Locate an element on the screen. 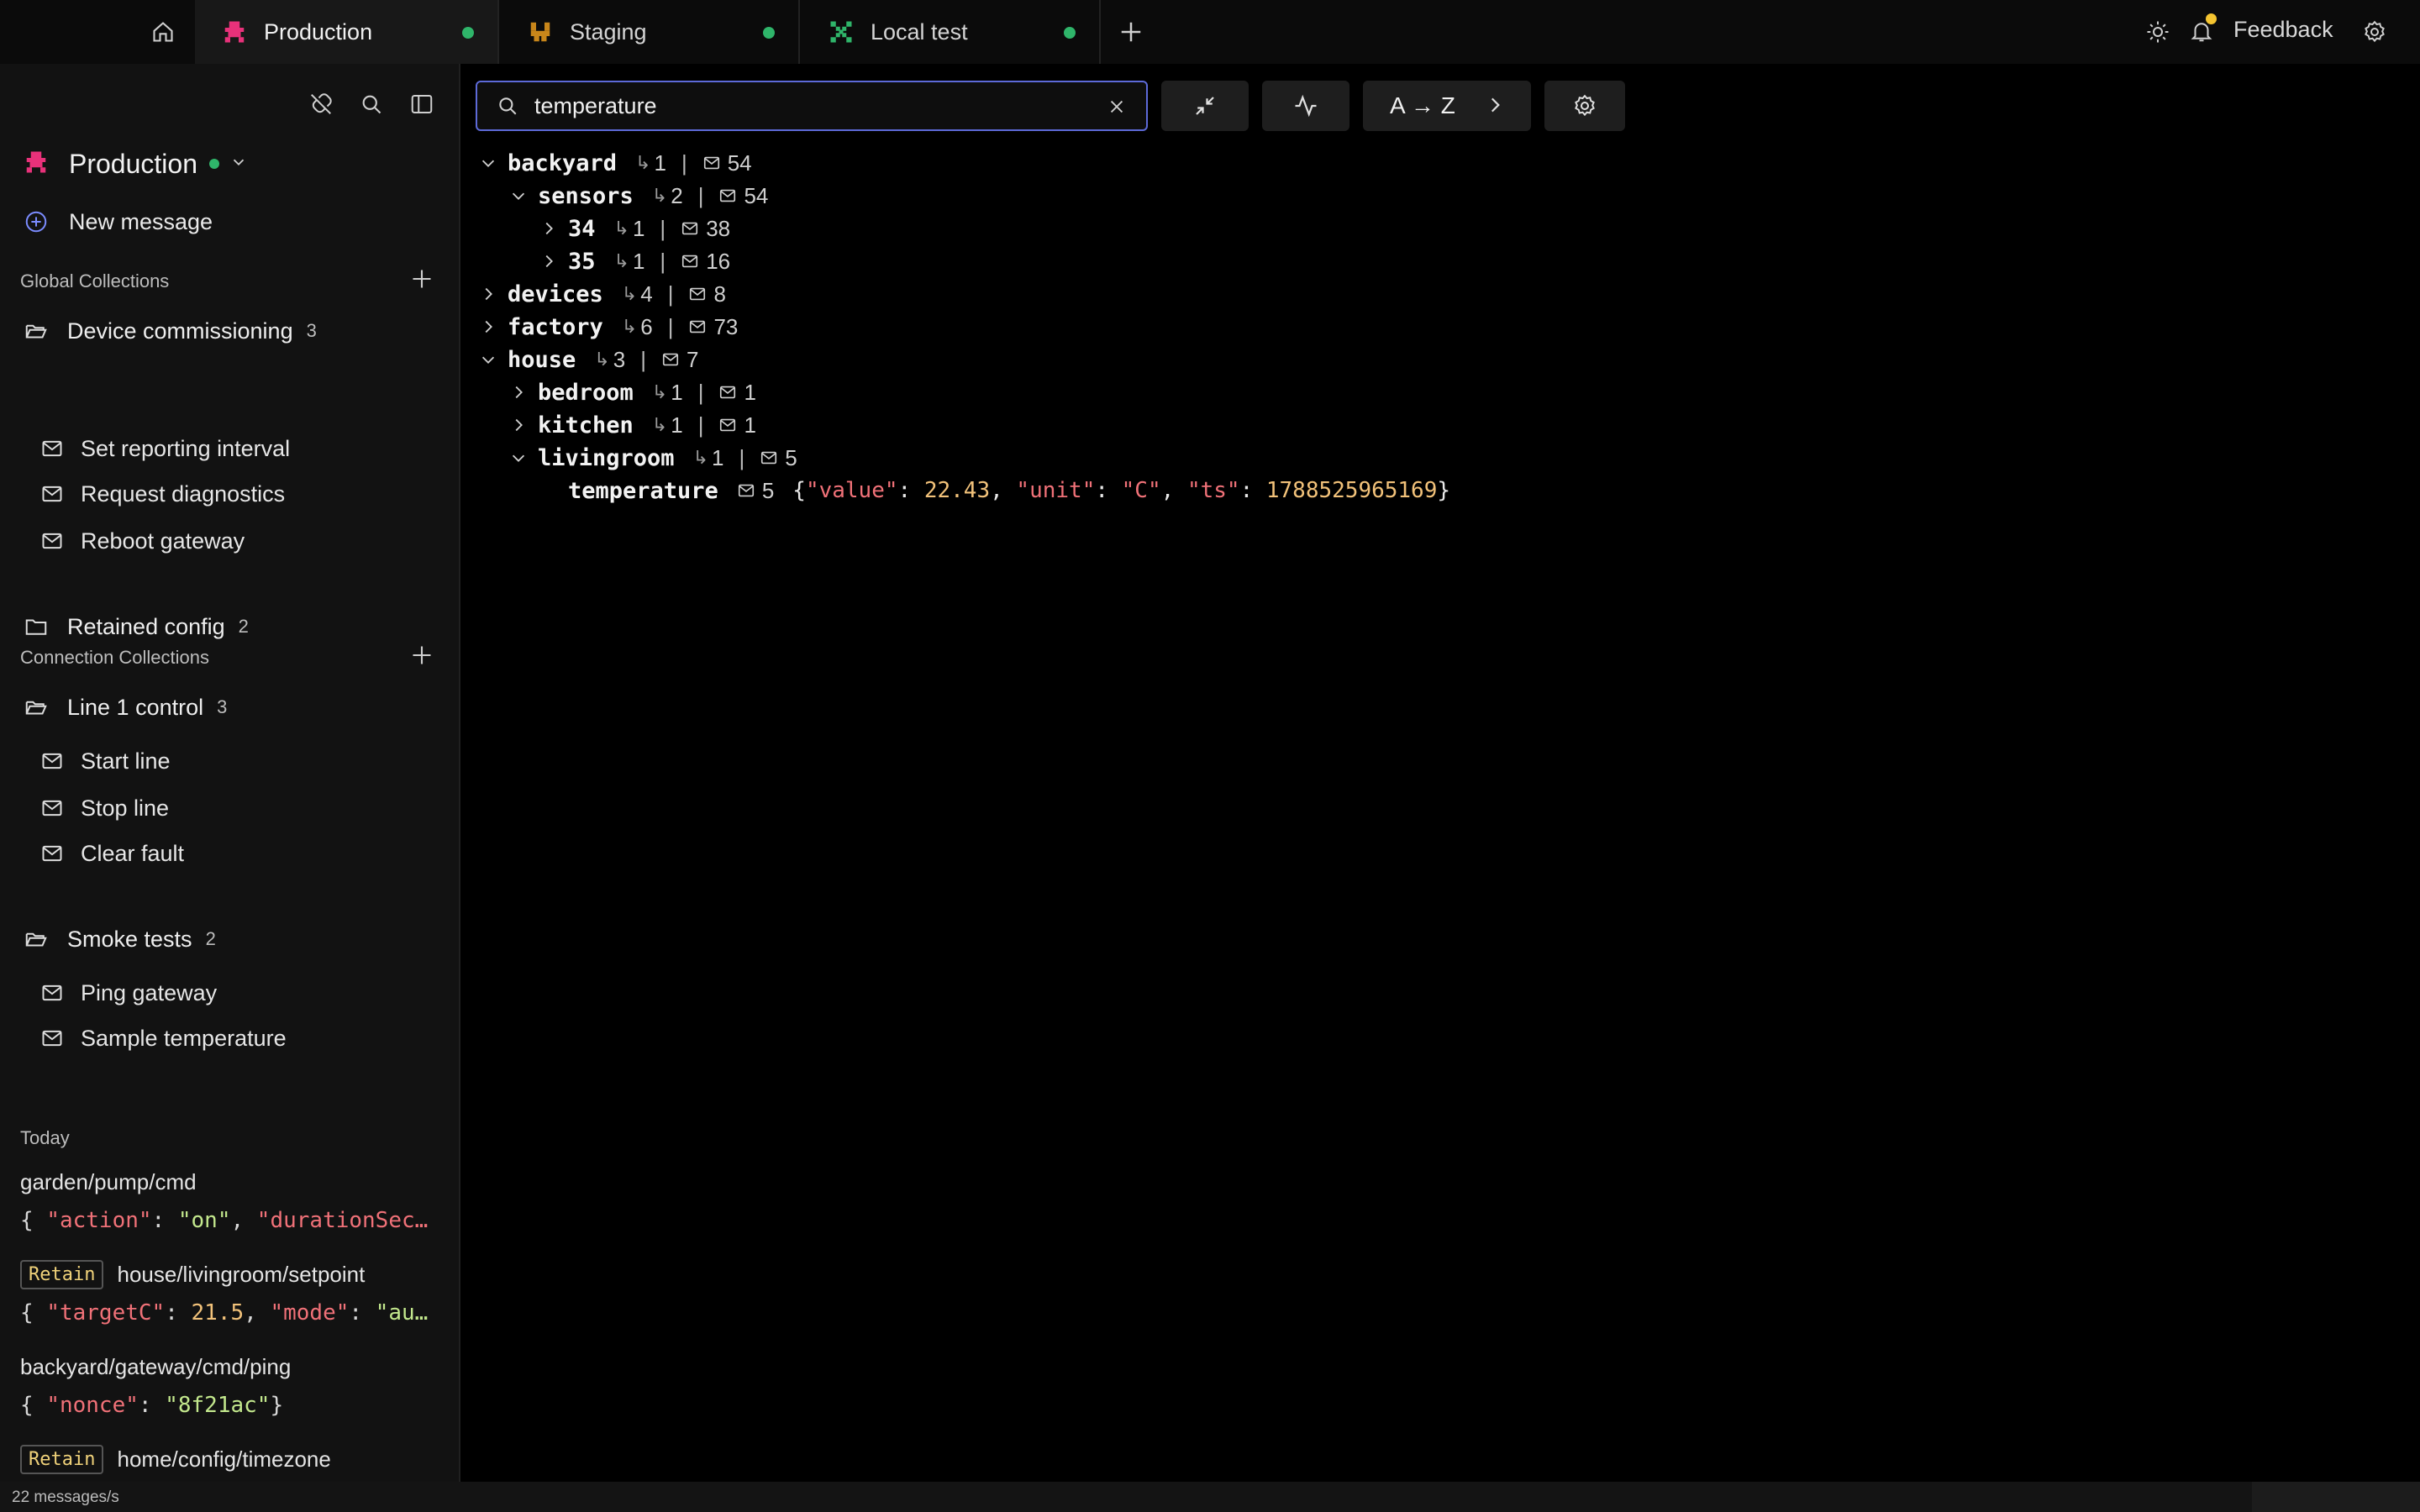 The width and height of the screenshot is (2420, 1512). tree-node: bedroom ↳ 1 | 1 is located at coordinates (631, 392).